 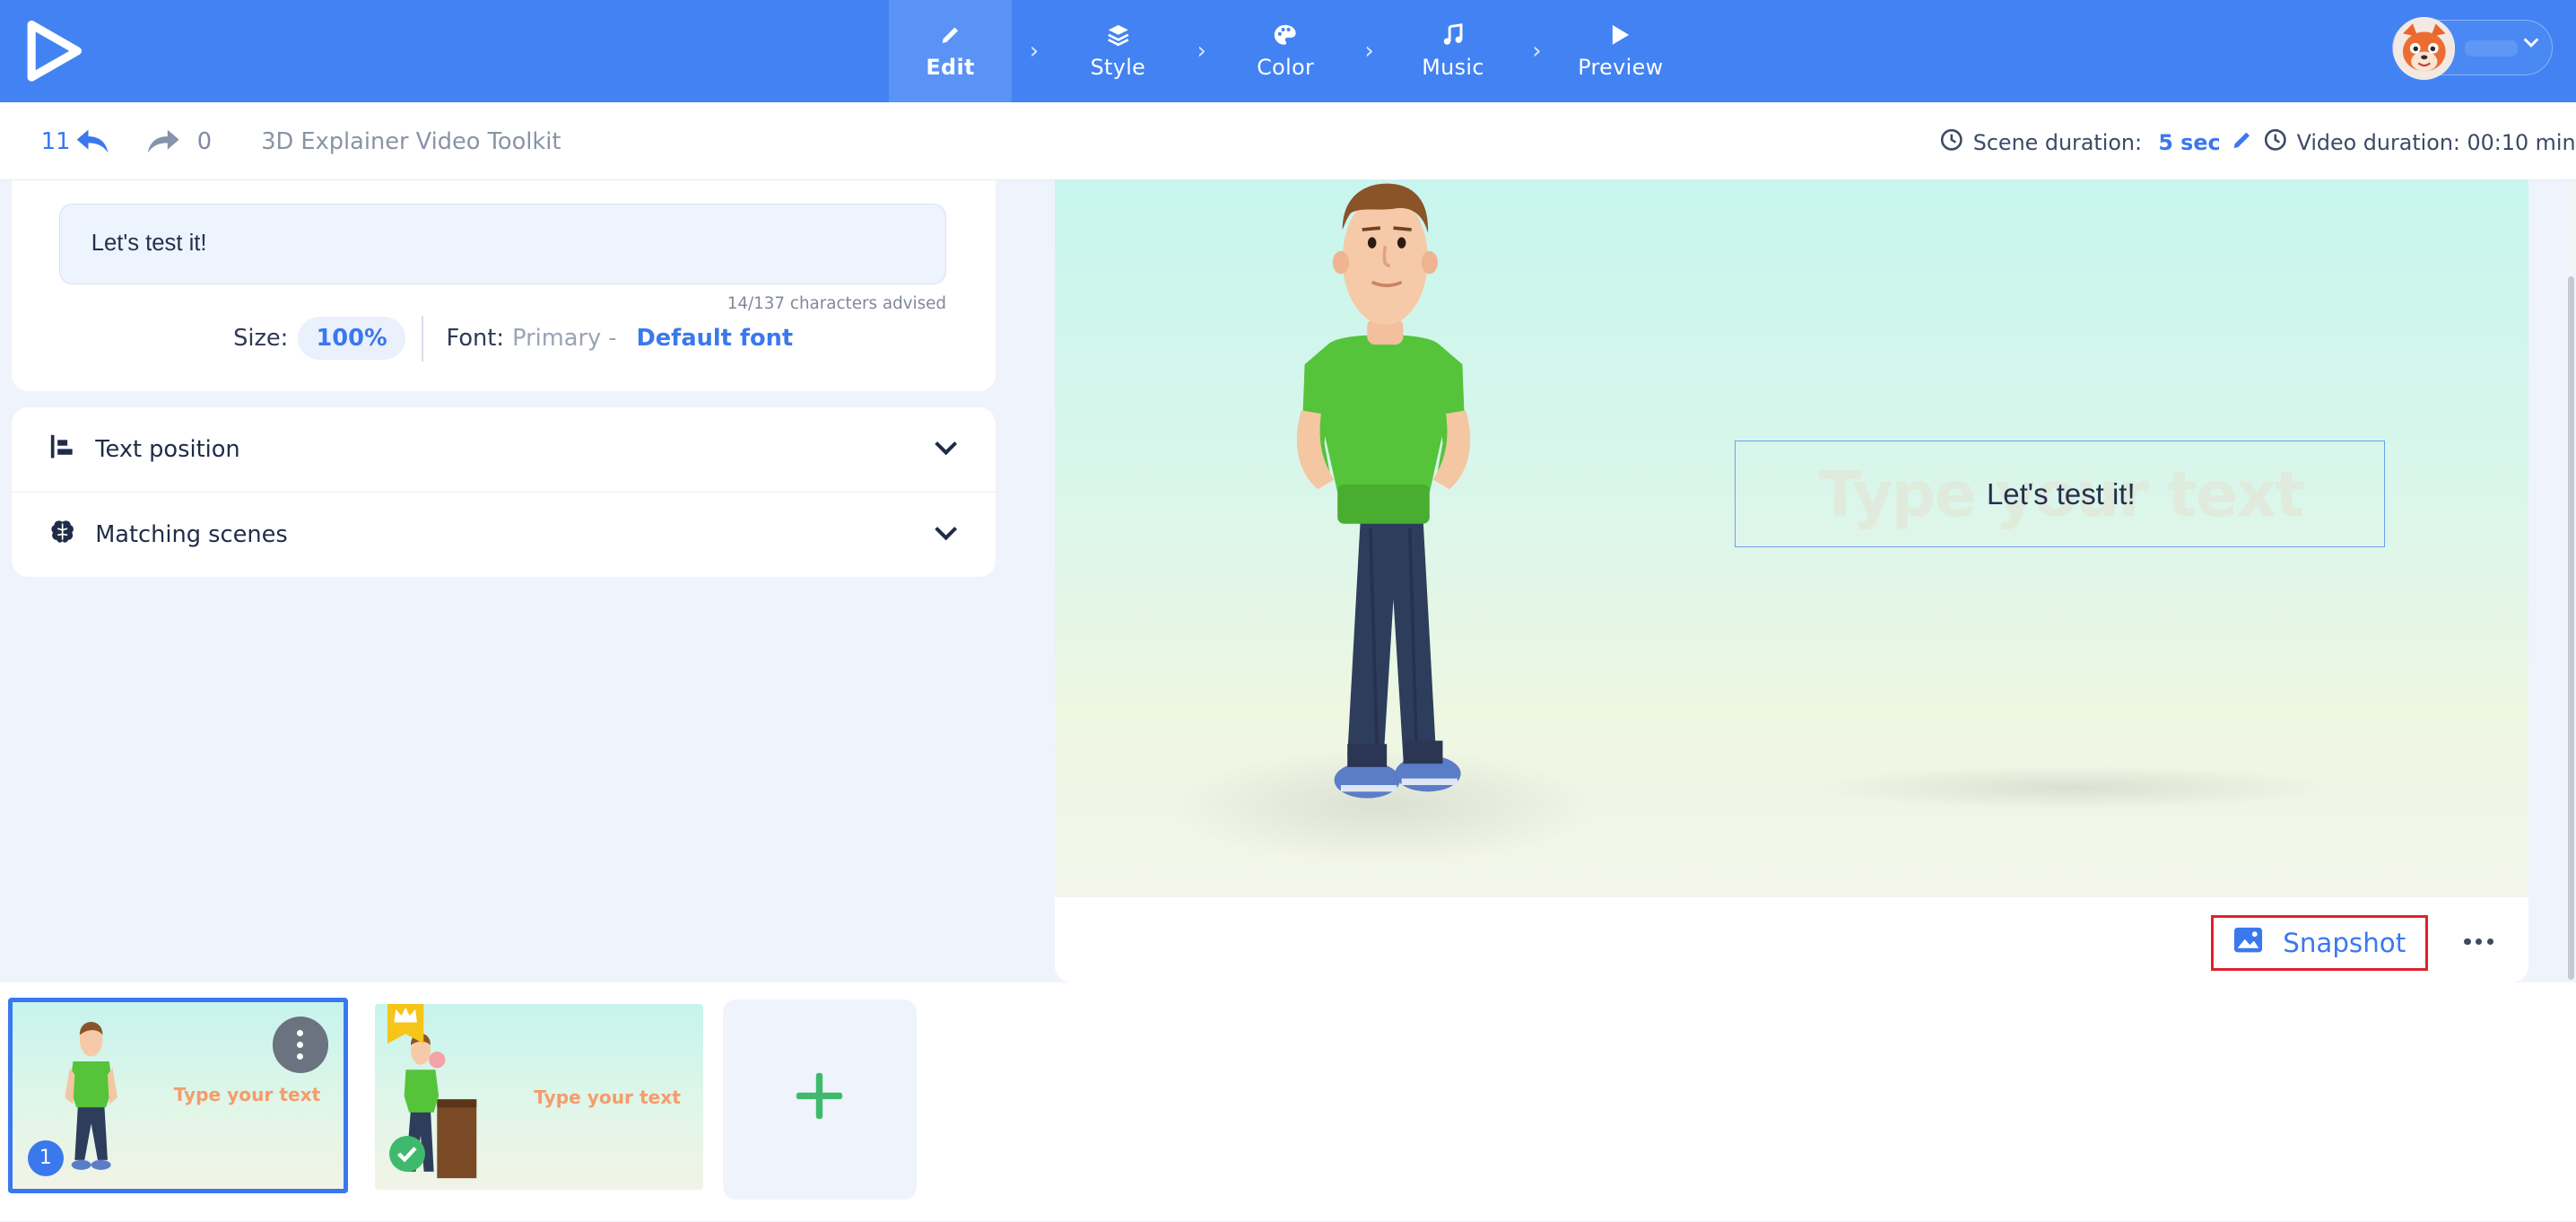 I want to click on add-scene-button, so click(x=820, y=1099).